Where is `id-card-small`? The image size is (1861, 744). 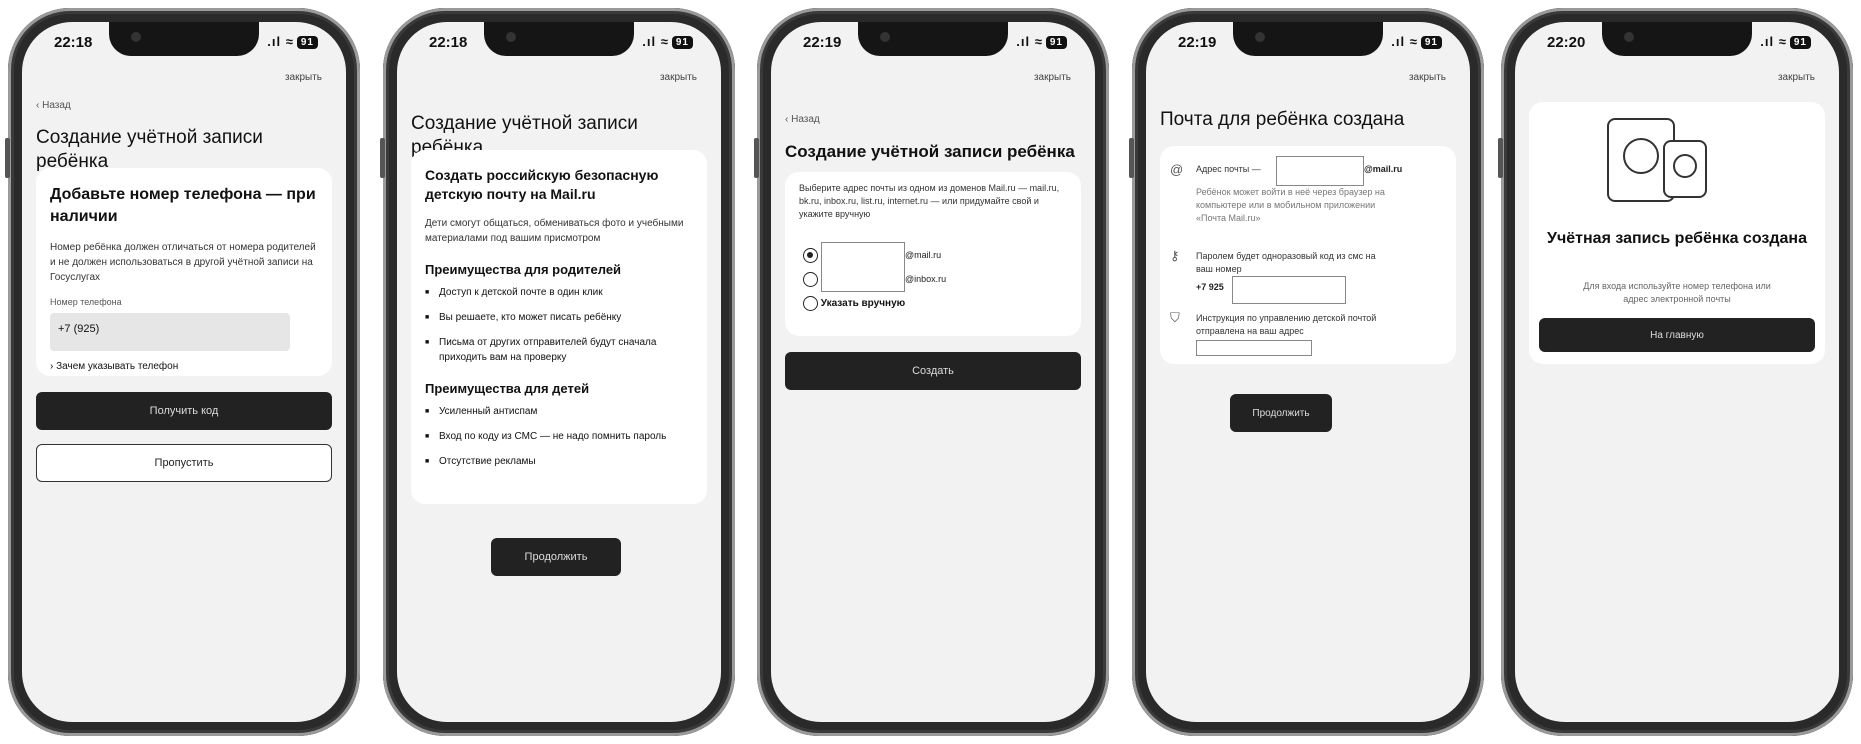 id-card-small is located at coordinates (1685, 169).